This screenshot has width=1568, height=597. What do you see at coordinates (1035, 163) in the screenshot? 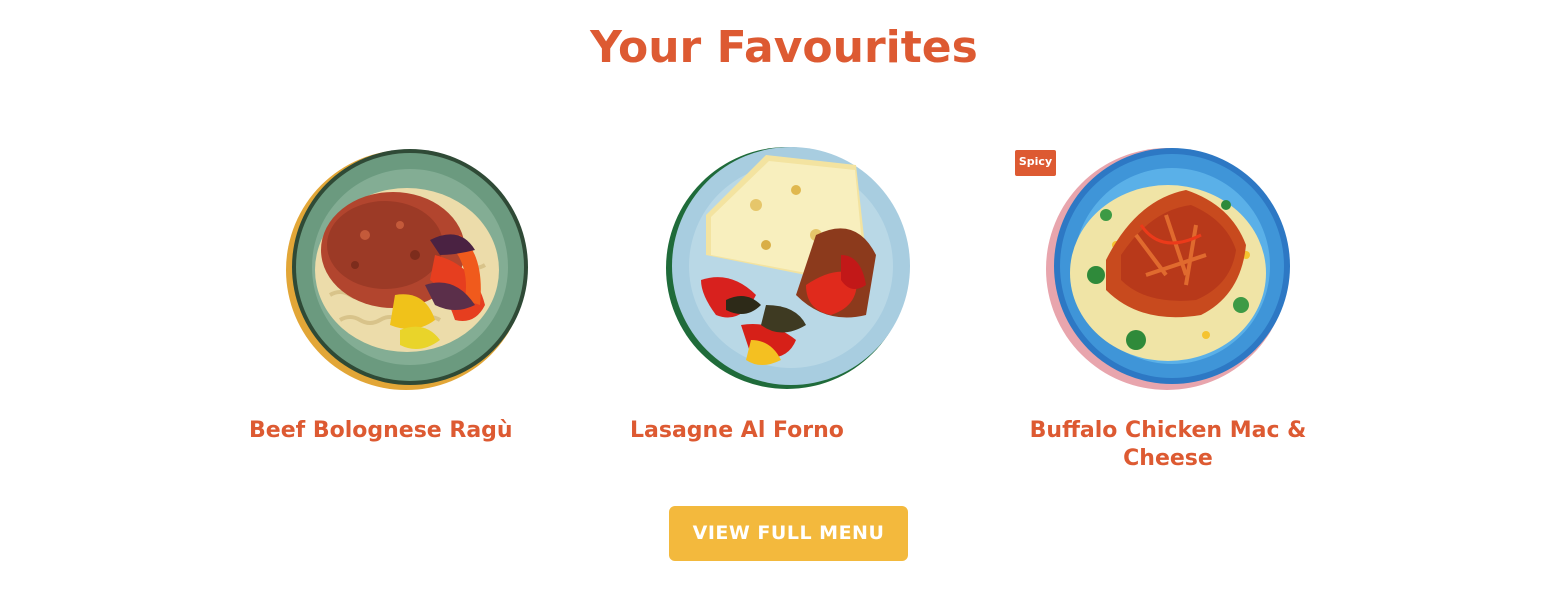
I see `spicy-badge: Spicy` at bounding box center [1035, 163].